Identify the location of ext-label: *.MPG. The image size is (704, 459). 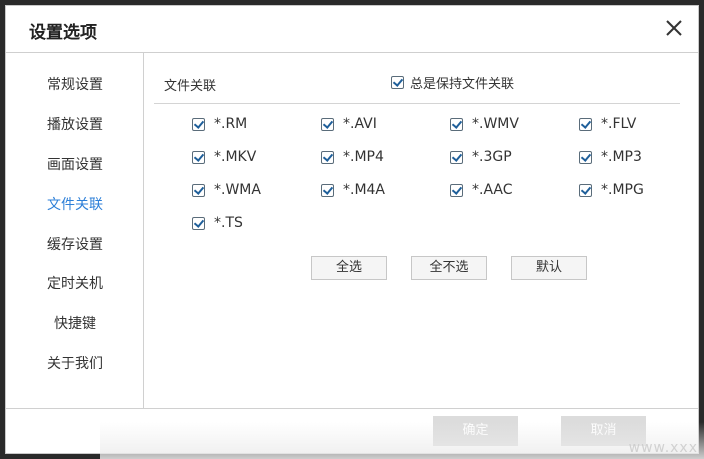
(622, 190).